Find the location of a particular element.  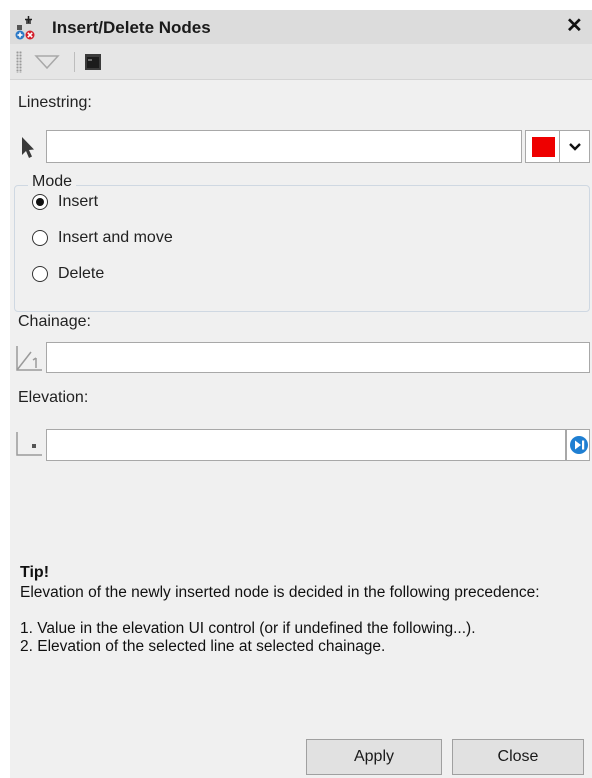

radio-label: Insert and move is located at coordinates (115, 237).